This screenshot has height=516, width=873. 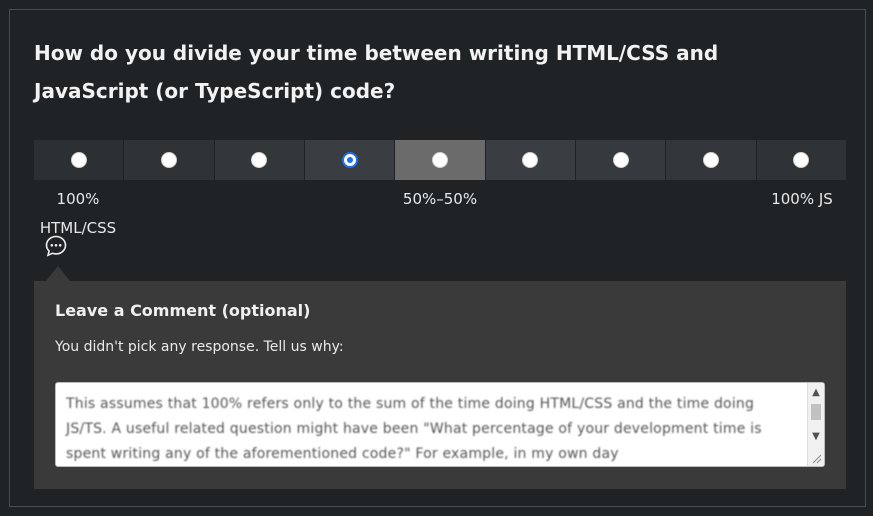 I want to click on scroll-down-icon: ▼, so click(x=816, y=437).